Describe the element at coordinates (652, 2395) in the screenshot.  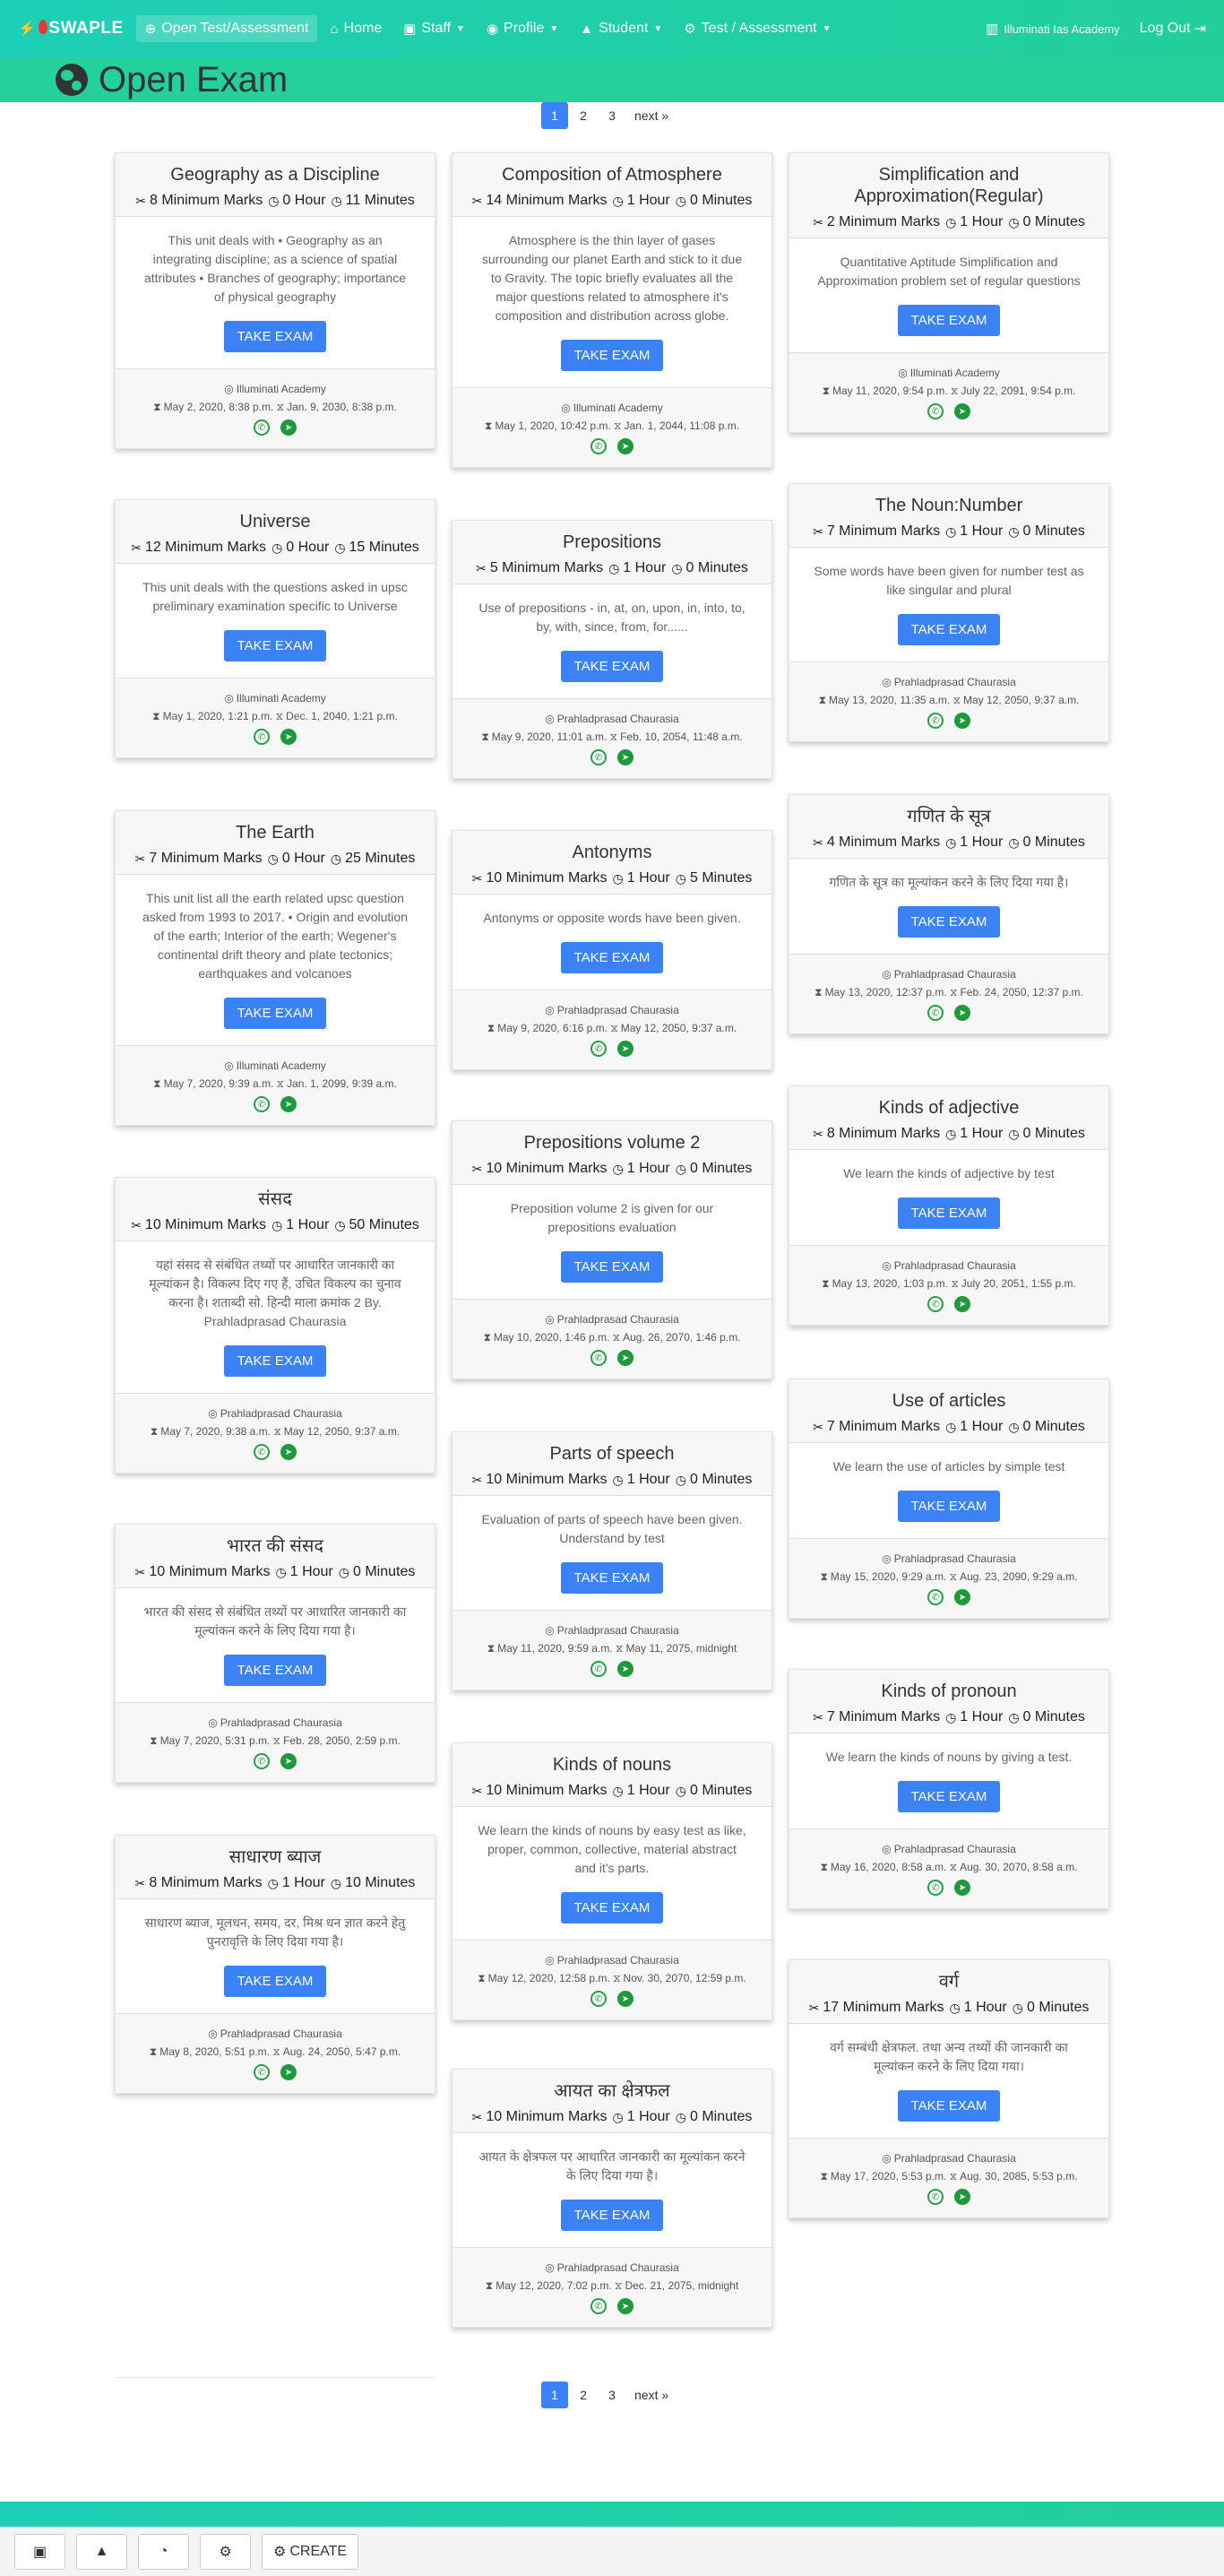
I see `pagination-bottom-next-link: next »` at that location.